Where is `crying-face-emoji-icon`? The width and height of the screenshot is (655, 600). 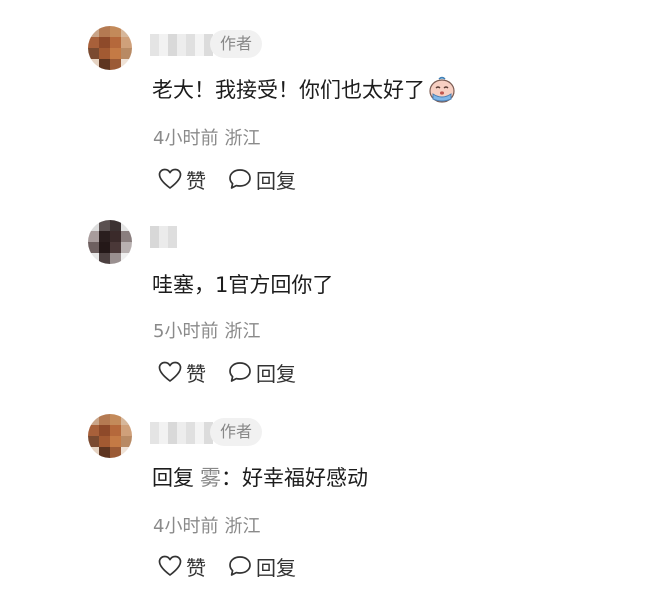
crying-face-emoji-icon is located at coordinates (442, 89).